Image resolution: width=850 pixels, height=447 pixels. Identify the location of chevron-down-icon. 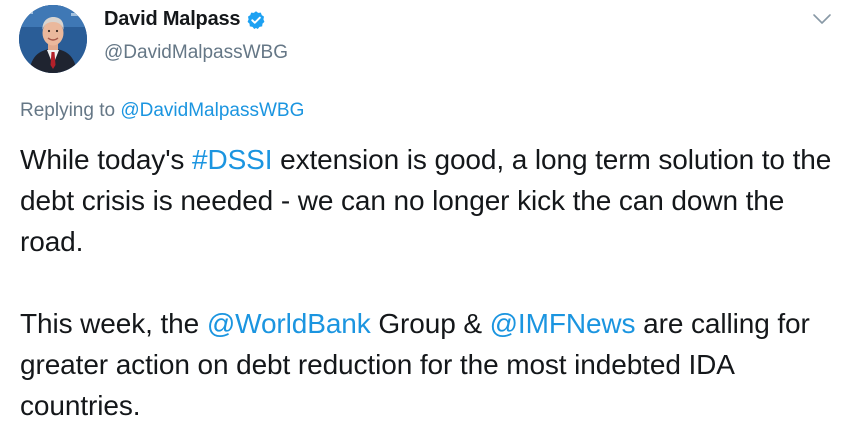
(822, 19).